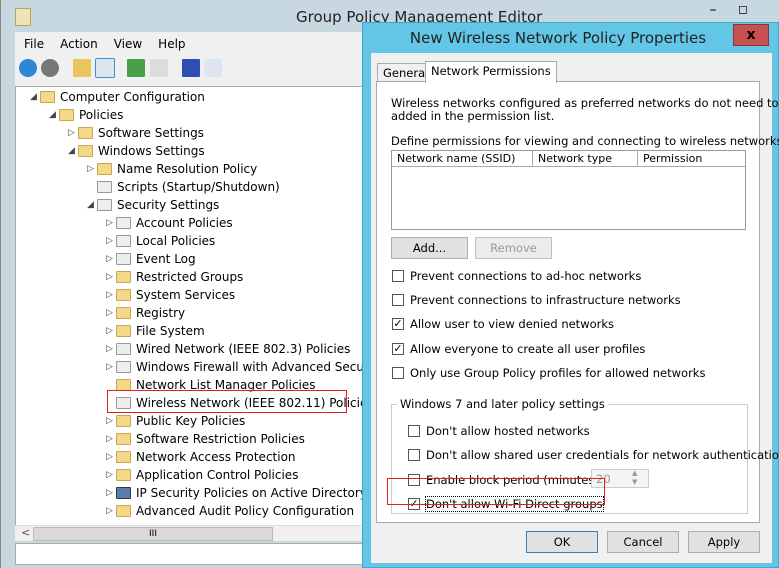 This screenshot has height=568, width=779. What do you see at coordinates (50, 68) in the screenshot?
I see `forward-arrow-icon` at bounding box center [50, 68].